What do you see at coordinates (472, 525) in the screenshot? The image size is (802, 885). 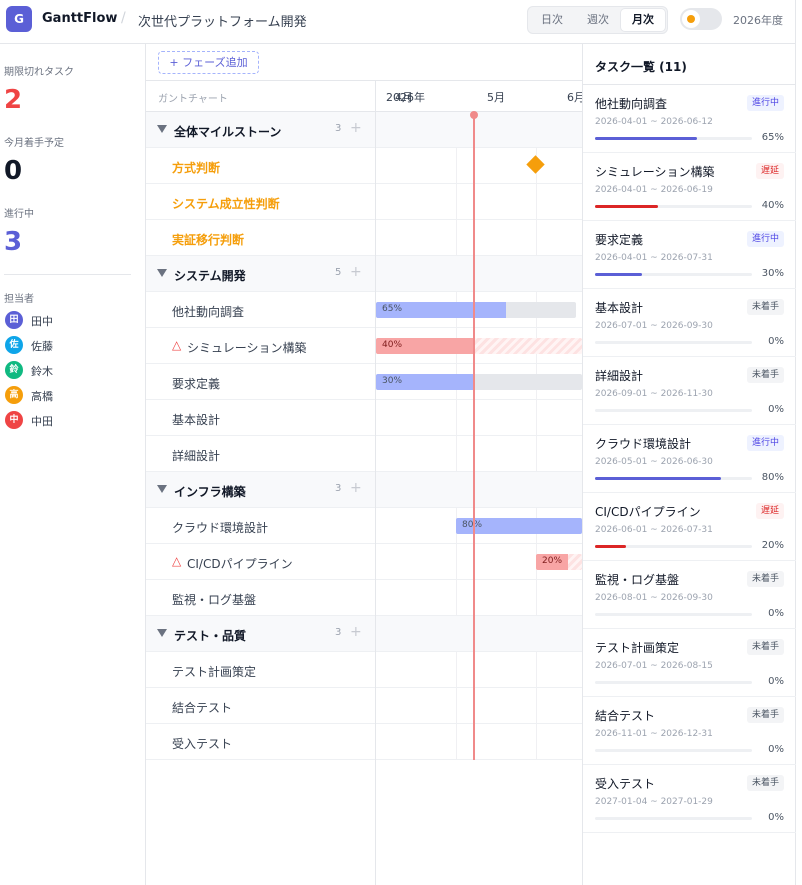 I see `bar-progress-label: 80%` at bounding box center [472, 525].